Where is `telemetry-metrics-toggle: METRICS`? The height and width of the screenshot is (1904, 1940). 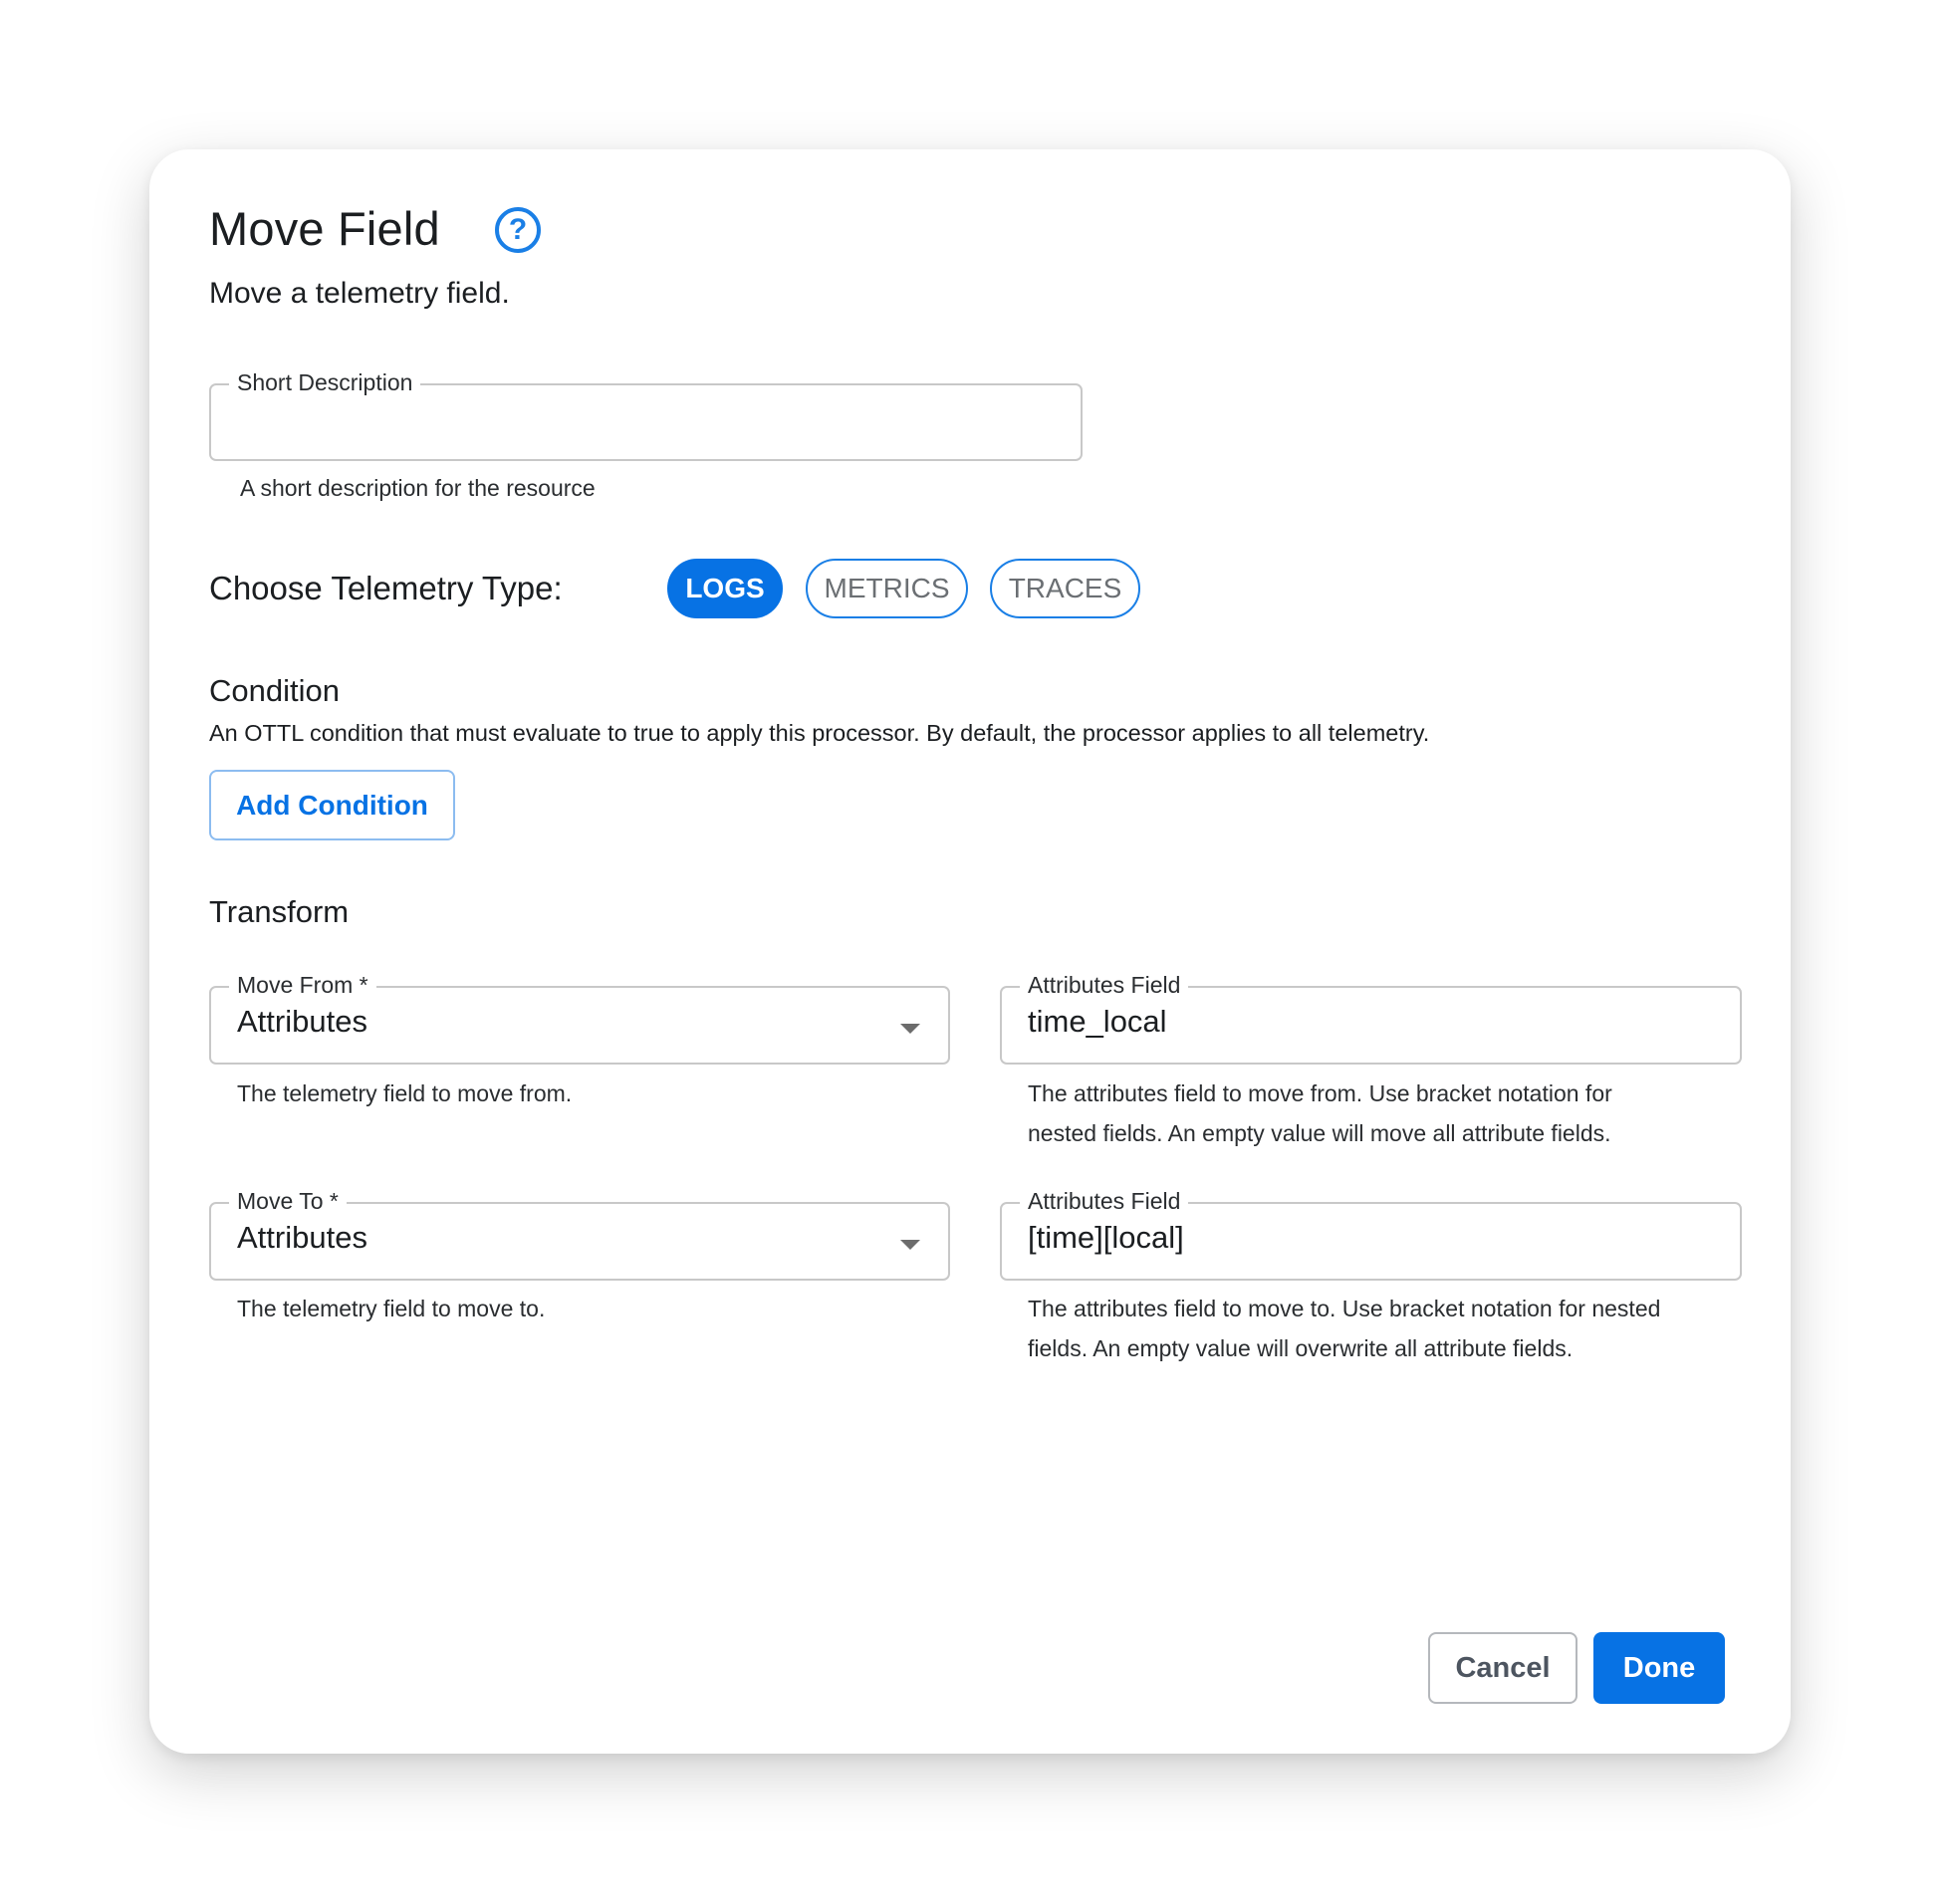
telemetry-metrics-toggle: METRICS is located at coordinates (887, 588).